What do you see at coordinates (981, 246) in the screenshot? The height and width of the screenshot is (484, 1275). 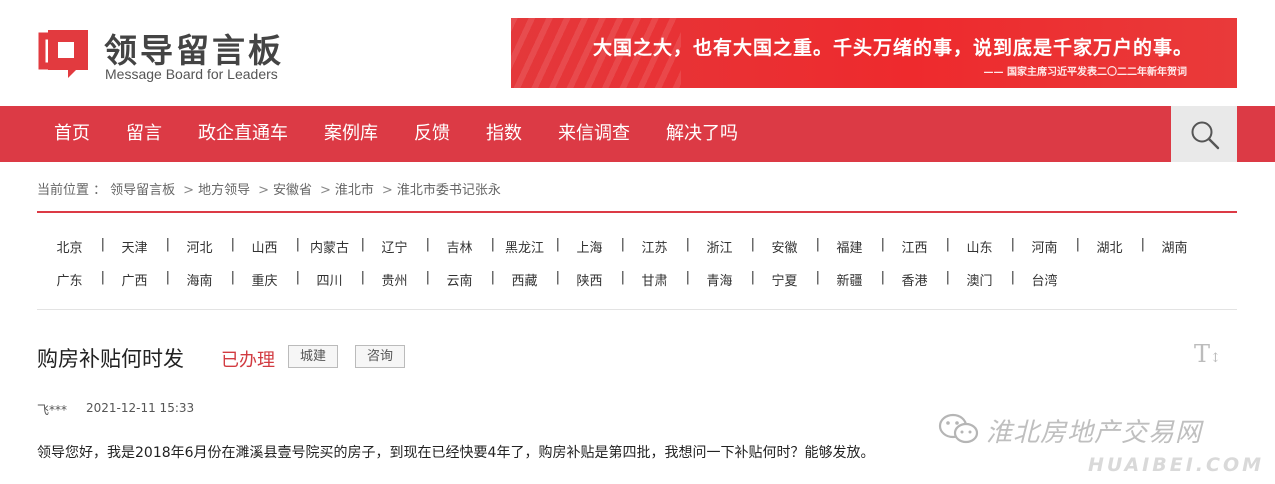 I see `region-link: 山东` at bounding box center [981, 246].